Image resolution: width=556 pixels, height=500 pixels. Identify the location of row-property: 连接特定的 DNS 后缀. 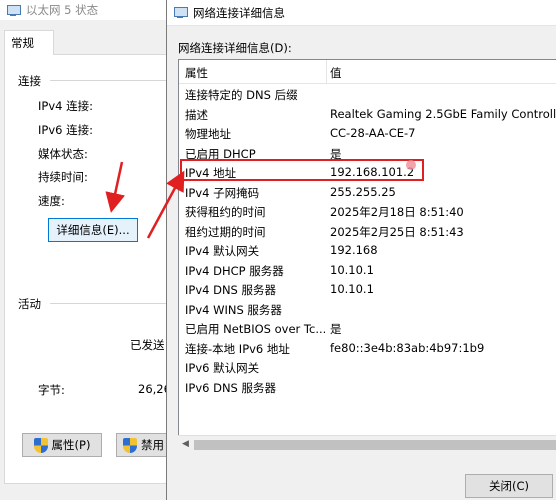
(241, 95).